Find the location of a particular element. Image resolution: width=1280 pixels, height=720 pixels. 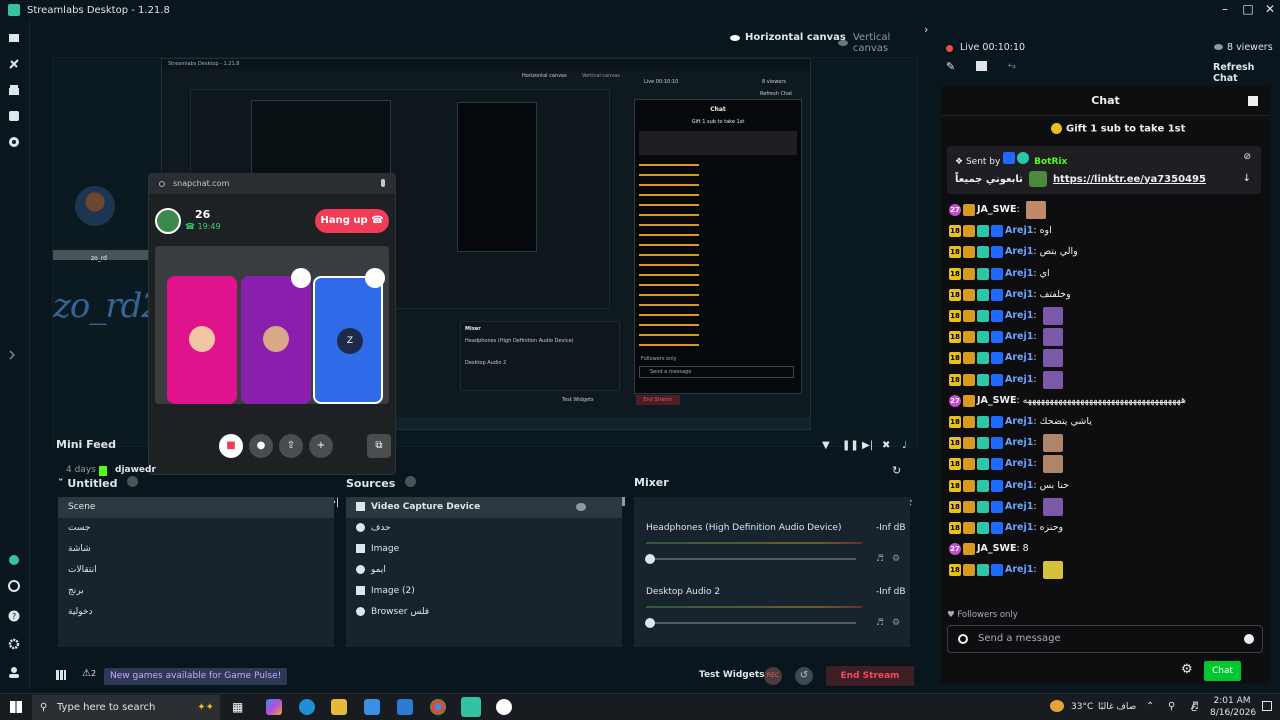

participant-tile-3: Z is located at coordinates (348, 340).